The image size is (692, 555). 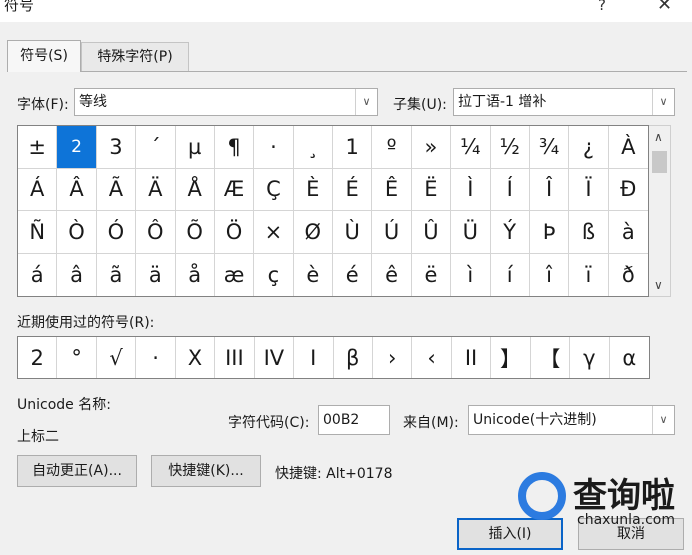 I want to click on symbol-grid-scrollbar: ∧ ∨, so click(x=660, y=211).